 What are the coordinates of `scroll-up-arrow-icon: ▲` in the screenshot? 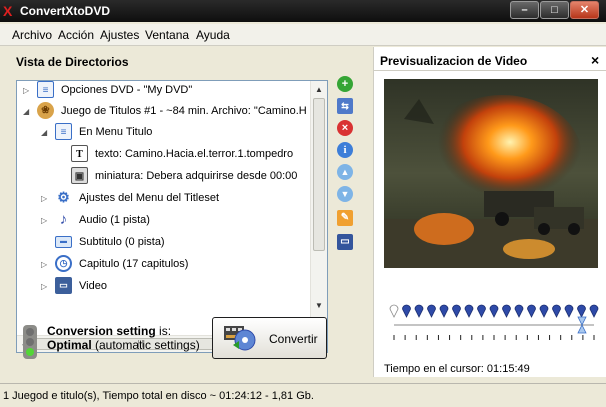 It's located at (319, 89).